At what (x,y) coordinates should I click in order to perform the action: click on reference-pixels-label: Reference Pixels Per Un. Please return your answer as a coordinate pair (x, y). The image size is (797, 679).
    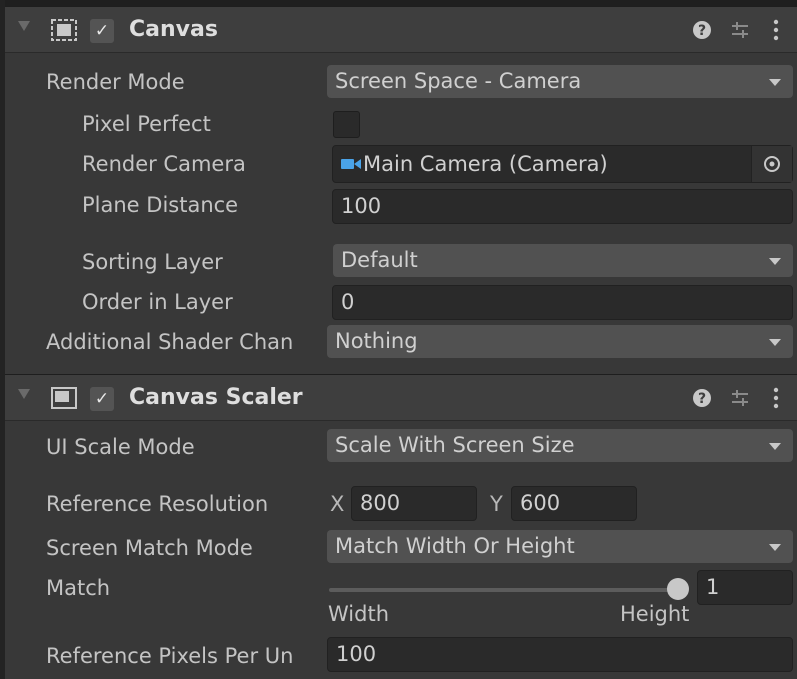
    Looking at the image, I should click on (170, 656).